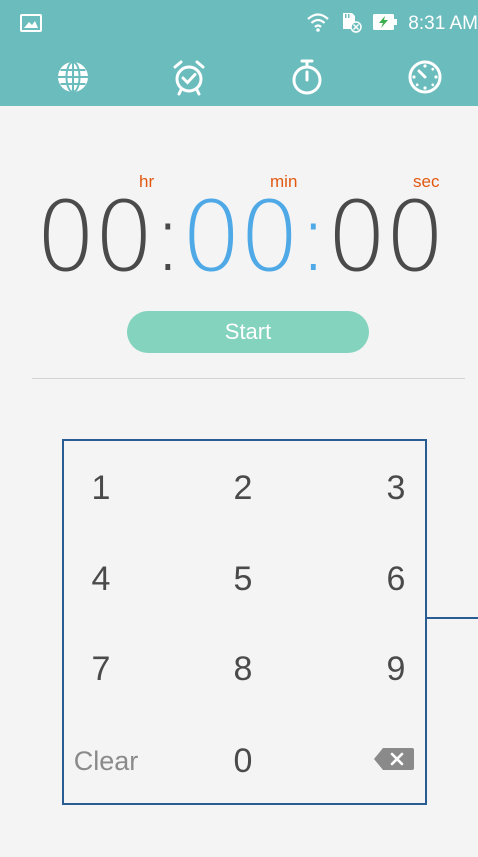 This screenshot has height=857, width=478. I want to click on key-4: 4, so click(101, 579).